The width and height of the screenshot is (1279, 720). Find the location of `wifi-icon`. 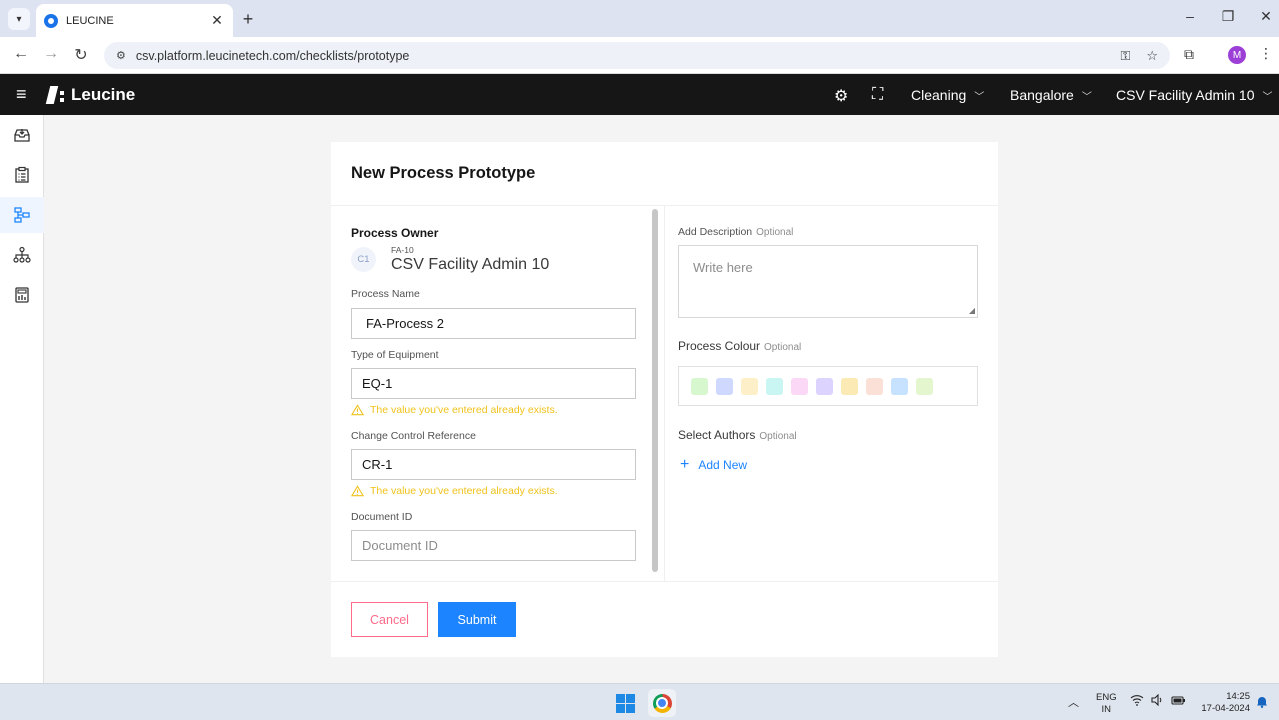

wifi-icon is located at coordinates (1137, 701).